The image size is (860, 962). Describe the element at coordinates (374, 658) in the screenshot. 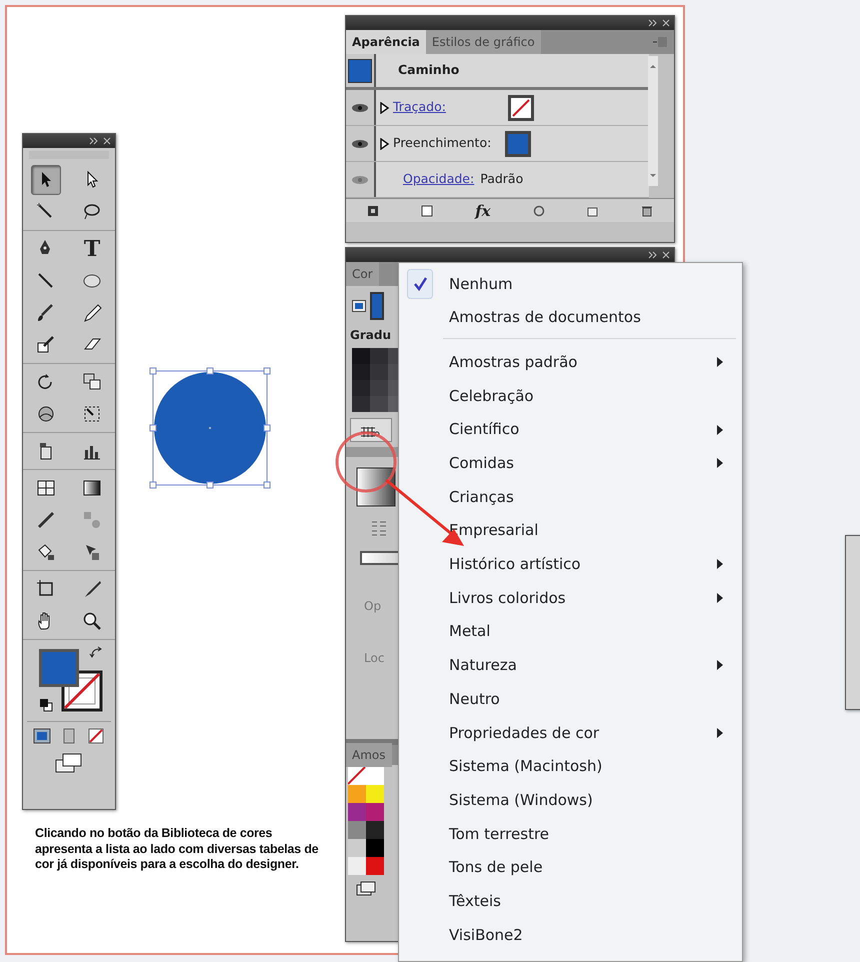

I see `faded-label: Loc` at that location.